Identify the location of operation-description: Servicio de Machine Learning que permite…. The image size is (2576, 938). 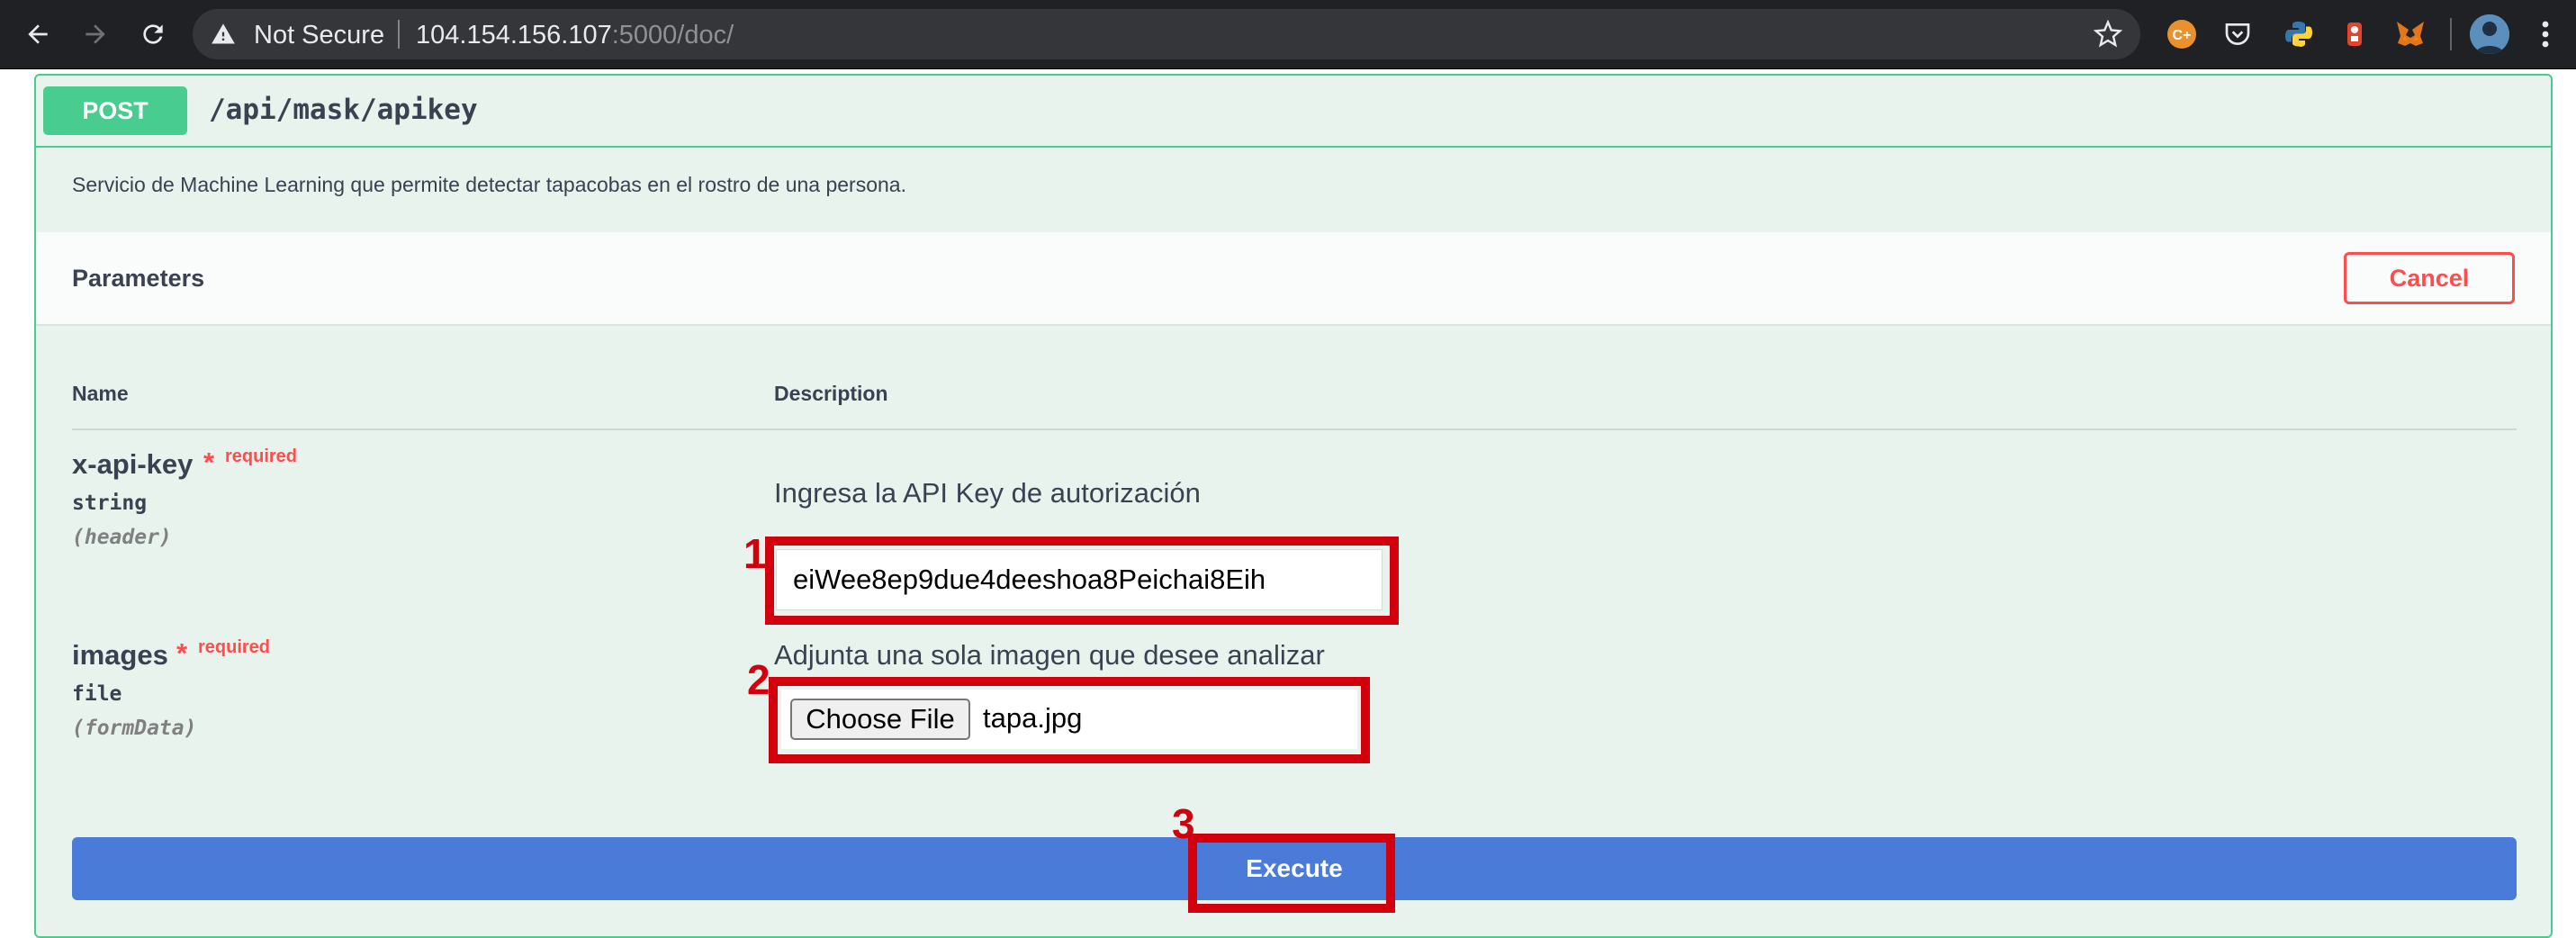
(489, 184).